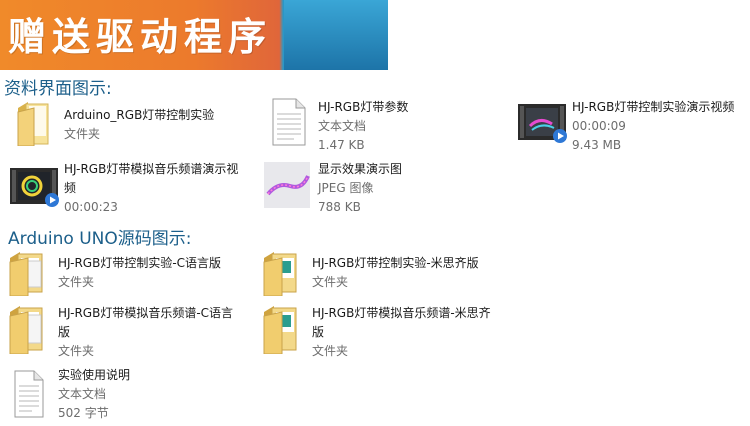  What do you see at coordinates (633, 126) in the screenshot?
I see `file-item-control-video: HJ-RGB灯带控制实验演示视频 00:00:09 9.43 MB` at bounding box center [633, 126].